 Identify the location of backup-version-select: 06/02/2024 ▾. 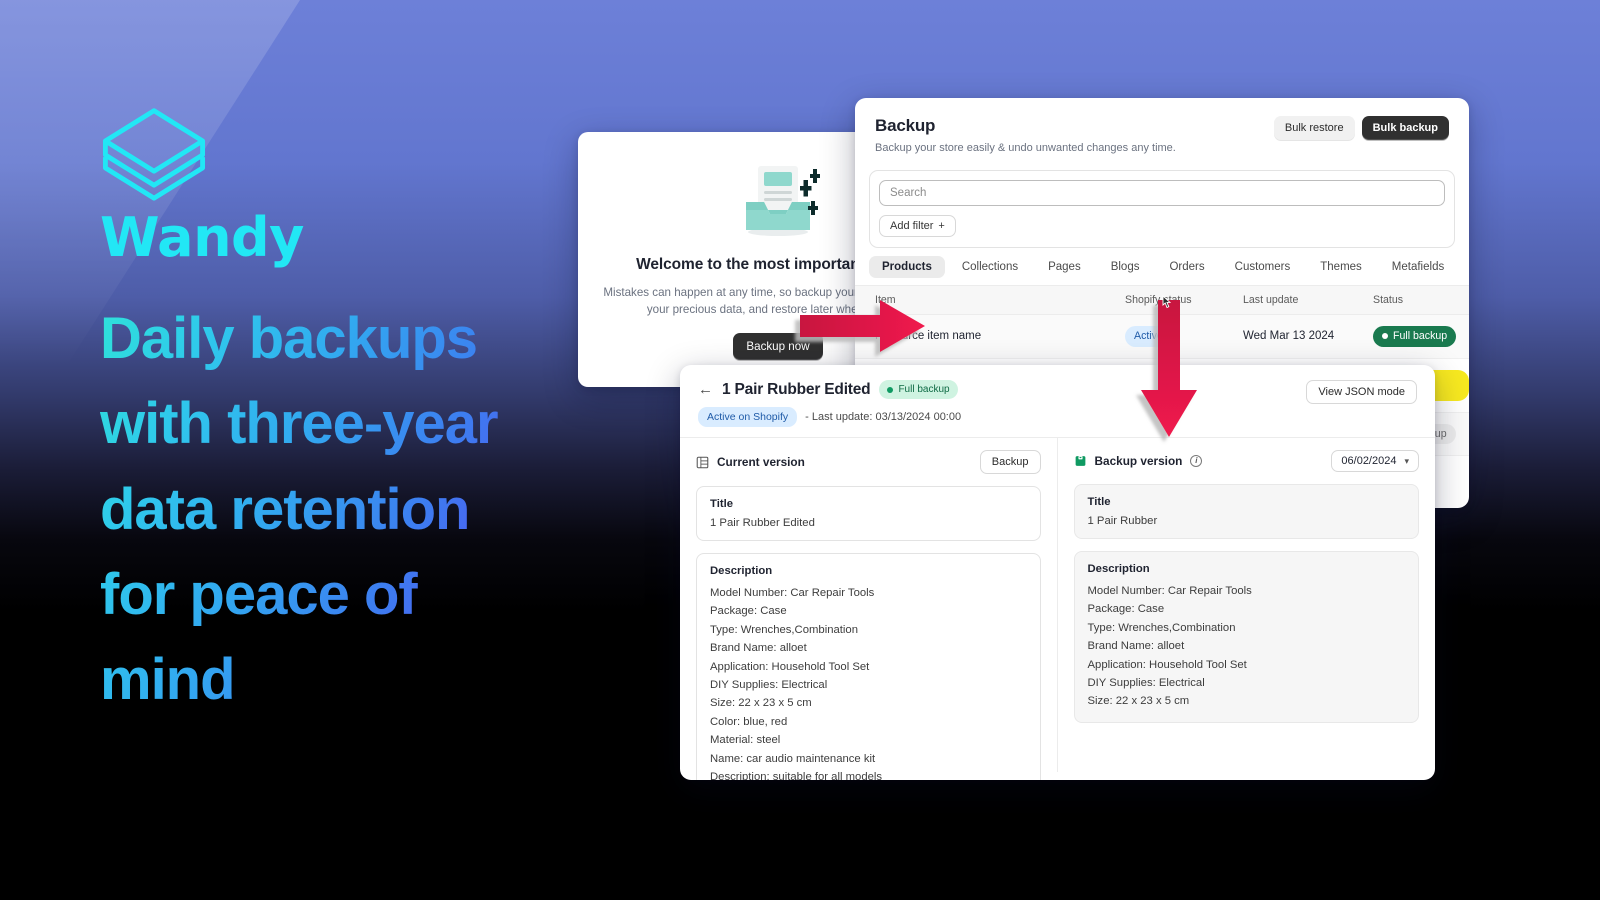
(1375, 461).